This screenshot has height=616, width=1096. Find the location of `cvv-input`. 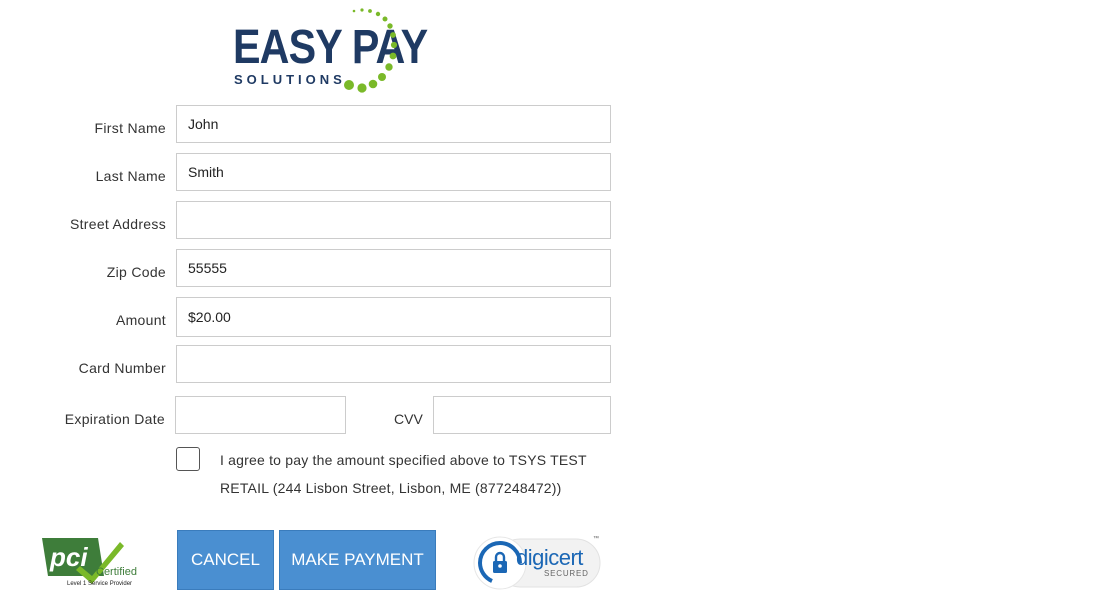

cvv-input is located at coordinates (522, 415).